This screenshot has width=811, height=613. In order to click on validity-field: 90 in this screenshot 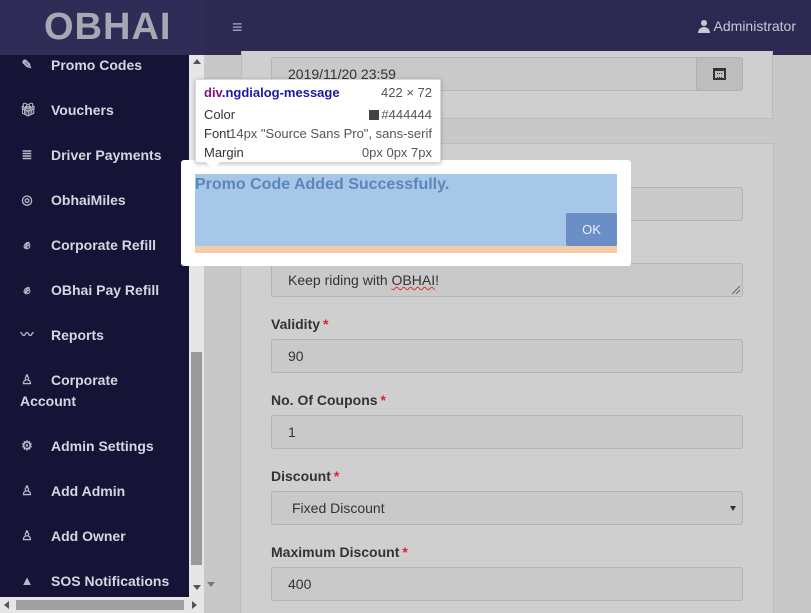, I will do `click(507, 356)`.